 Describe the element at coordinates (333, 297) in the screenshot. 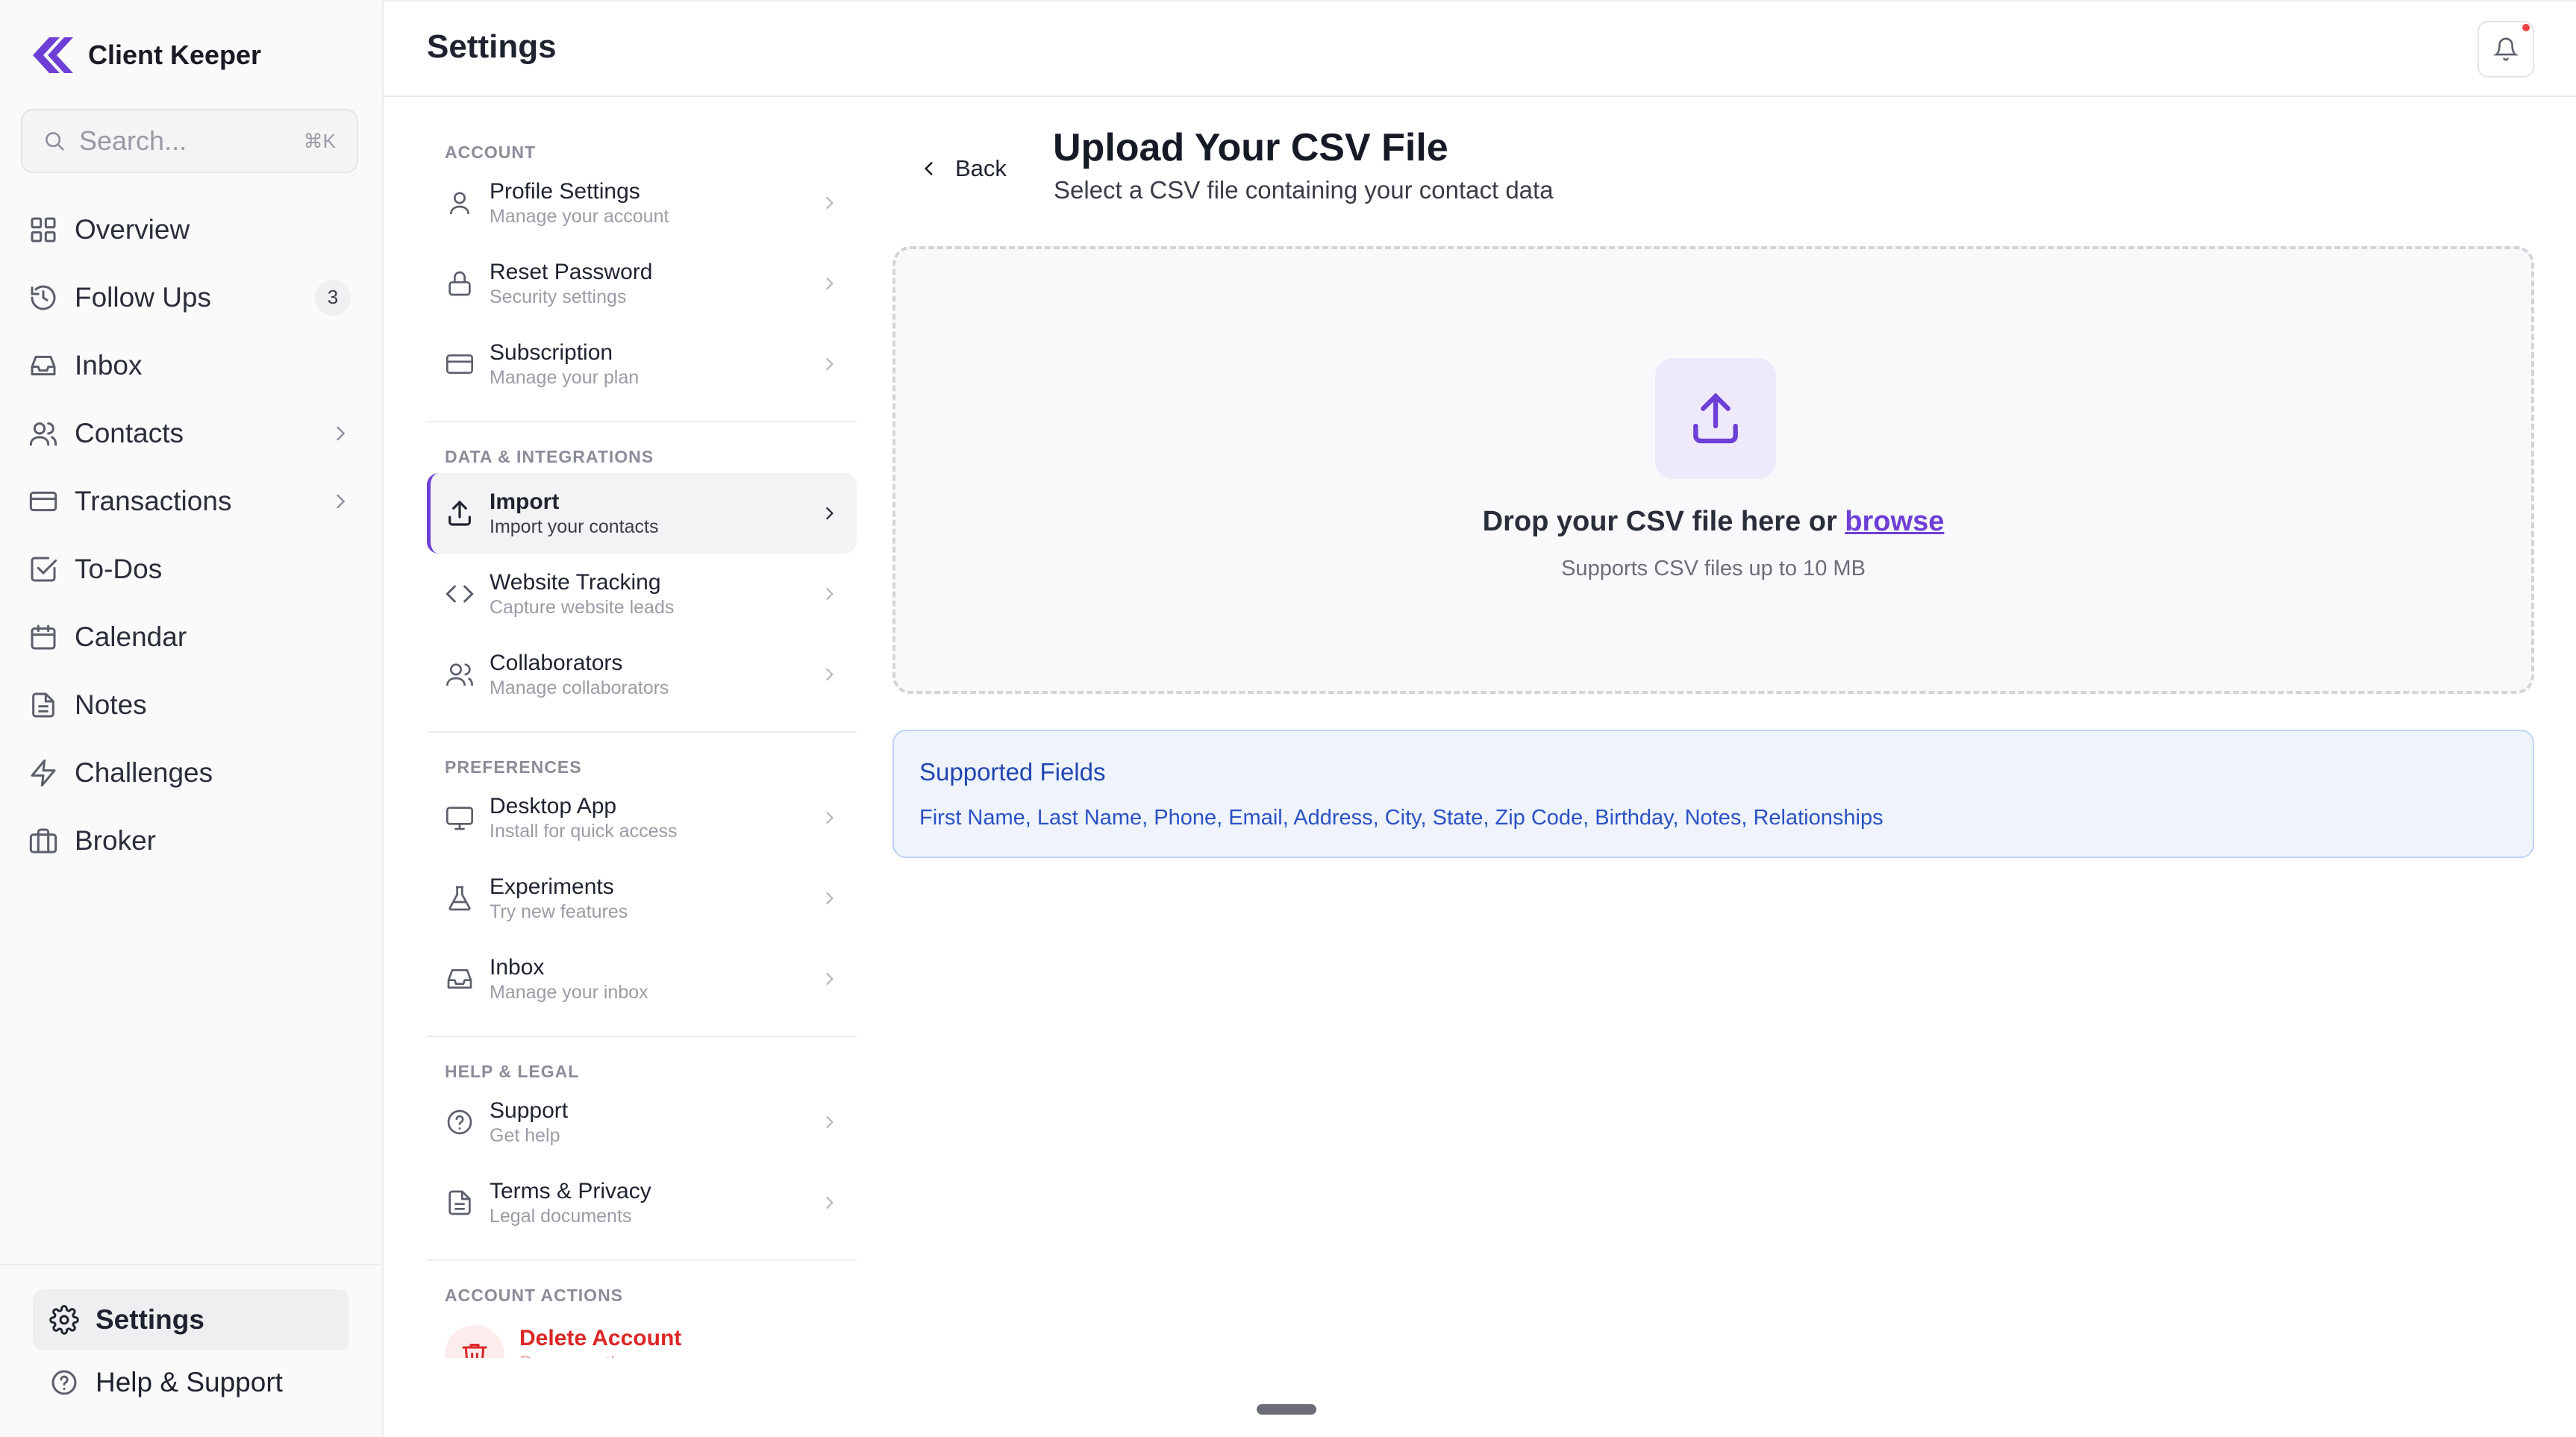

I see `count-badge: 3` at that location.